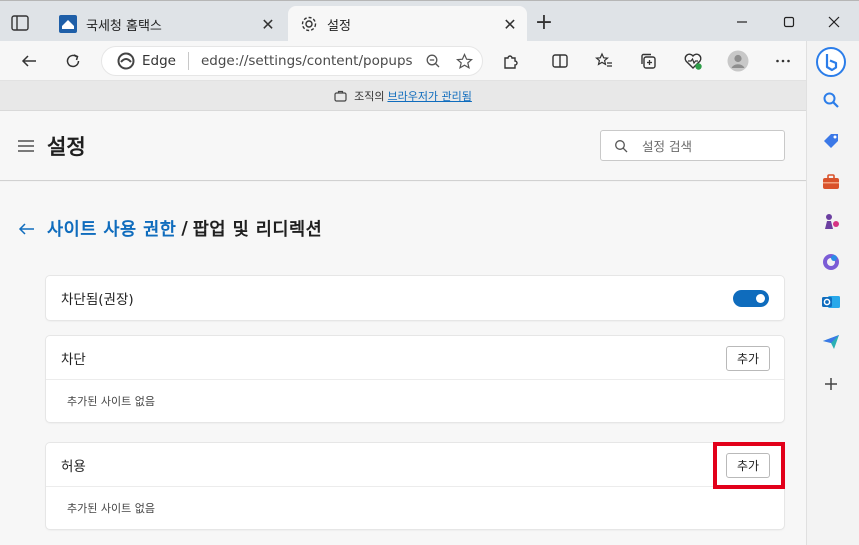 This screenshot has width=859, height=545. Describe the element at coordinates (403, 146) in the screenshot. I see `settings-header: 설정 설정 검색` at that location.